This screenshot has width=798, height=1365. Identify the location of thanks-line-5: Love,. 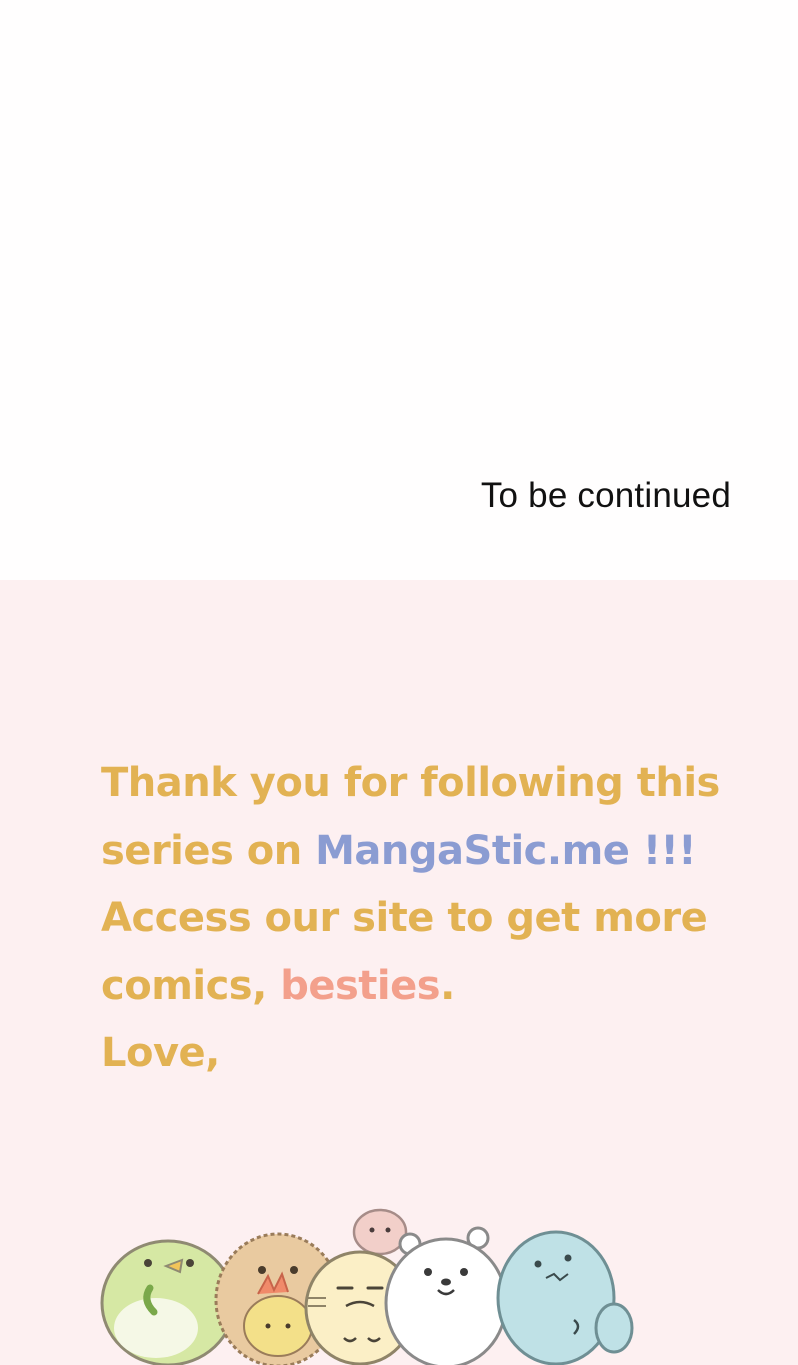
(160, 1053).